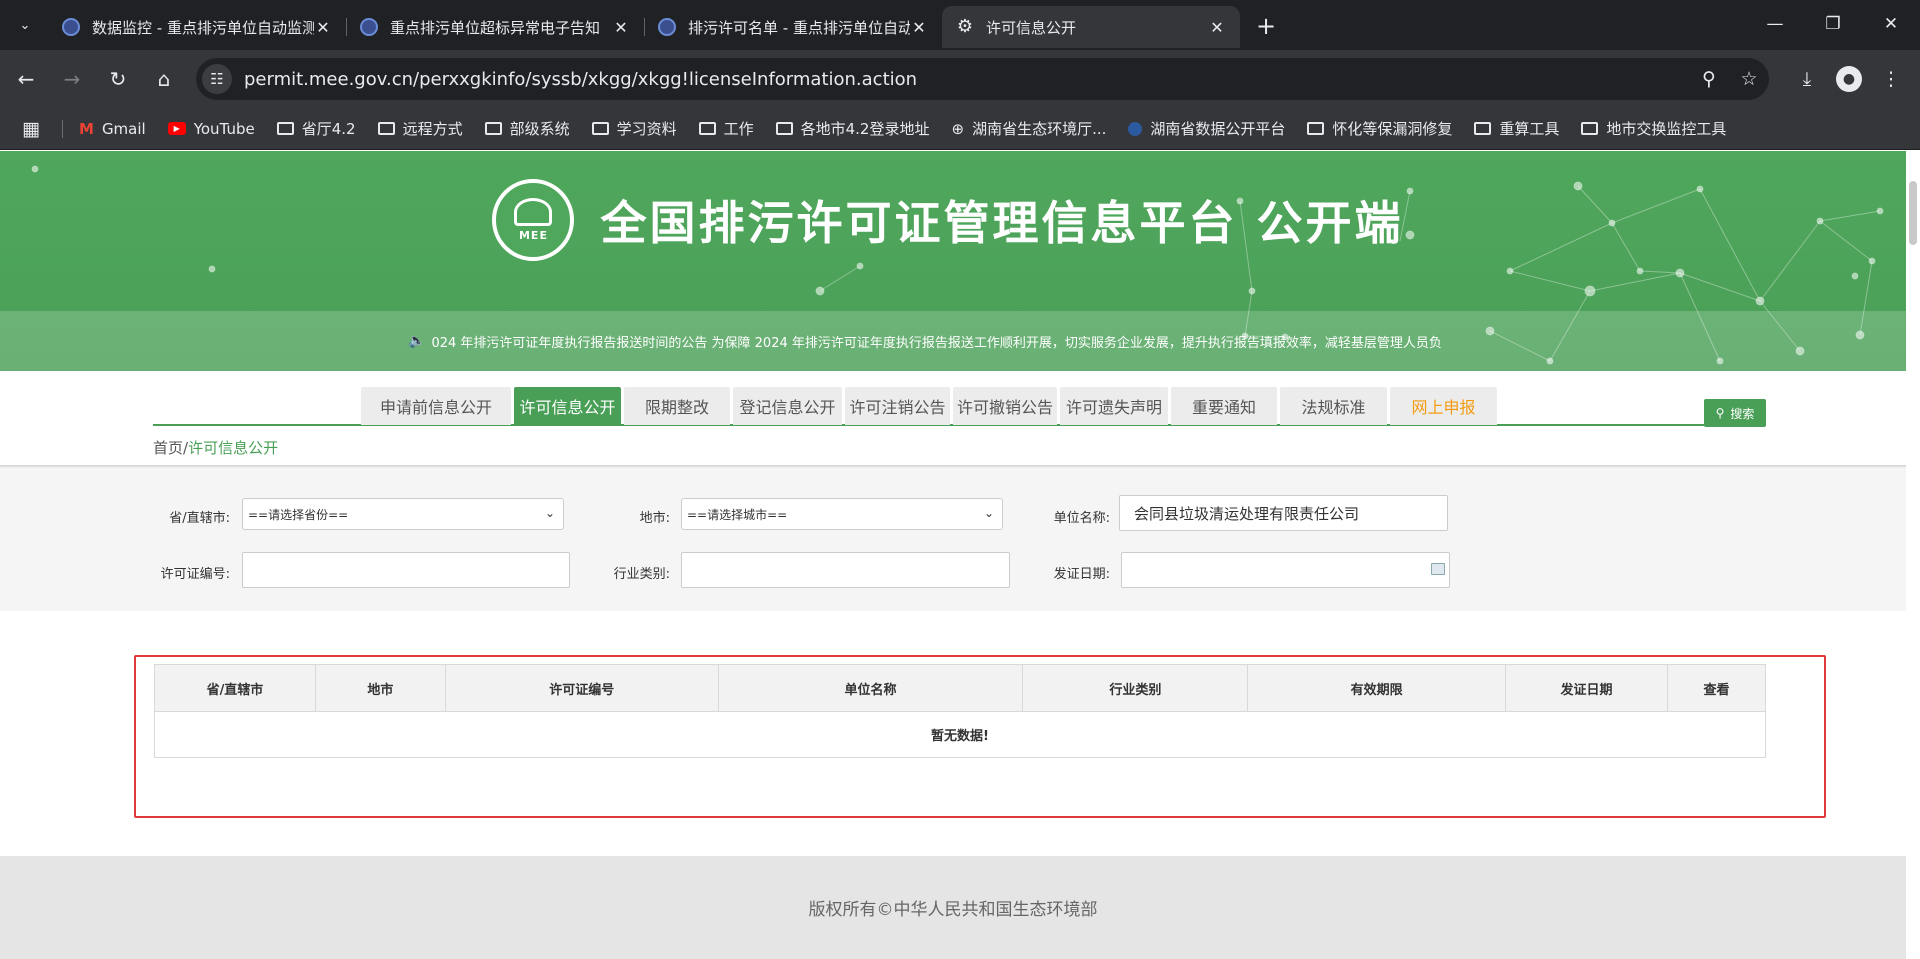  What do you see at coordinates (1516, 128) in the screenshot?
I see `bookmark-item: 重算工具` at bounding box center [1516, 128].